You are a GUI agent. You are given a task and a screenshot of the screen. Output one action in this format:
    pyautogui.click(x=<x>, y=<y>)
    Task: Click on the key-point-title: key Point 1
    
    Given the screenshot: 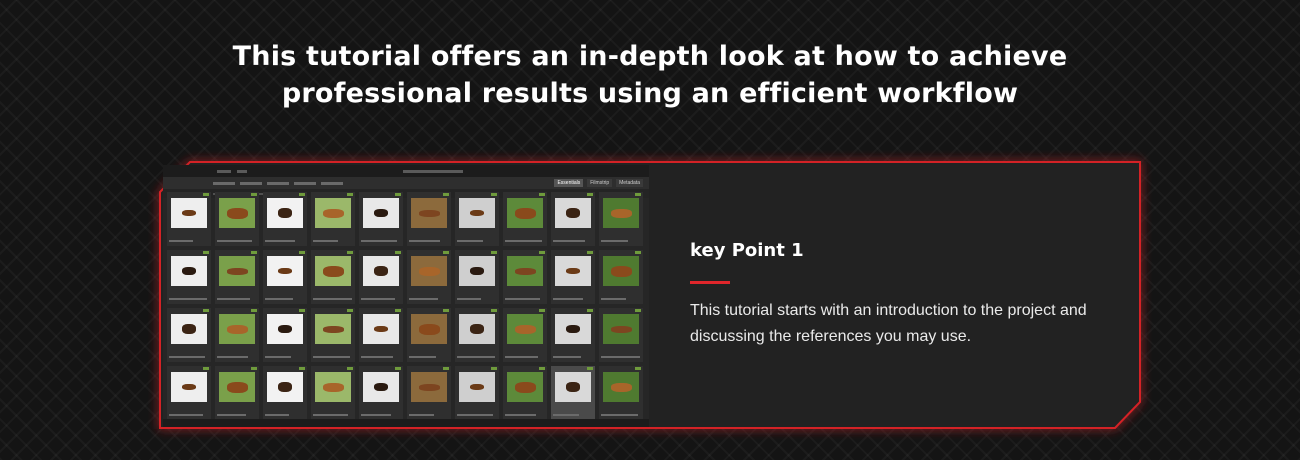 What is the action you would take?
    pyautogui.click(x=747, y=250)
    